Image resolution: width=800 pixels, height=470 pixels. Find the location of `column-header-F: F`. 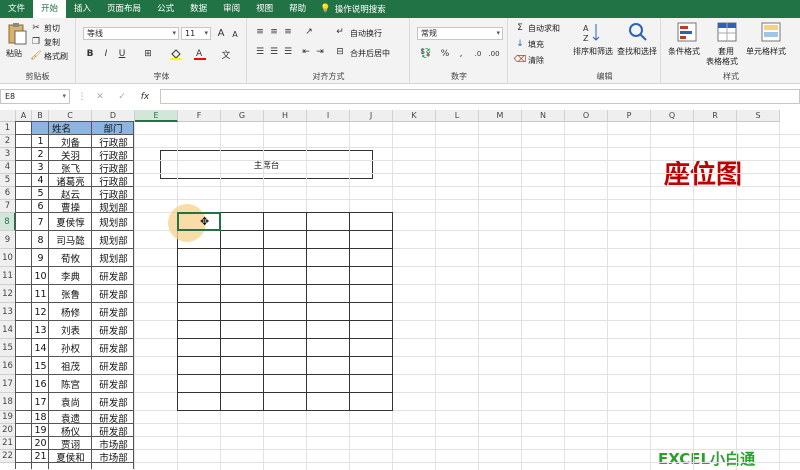

column-header-F: F is located at coordinates (199, 116).